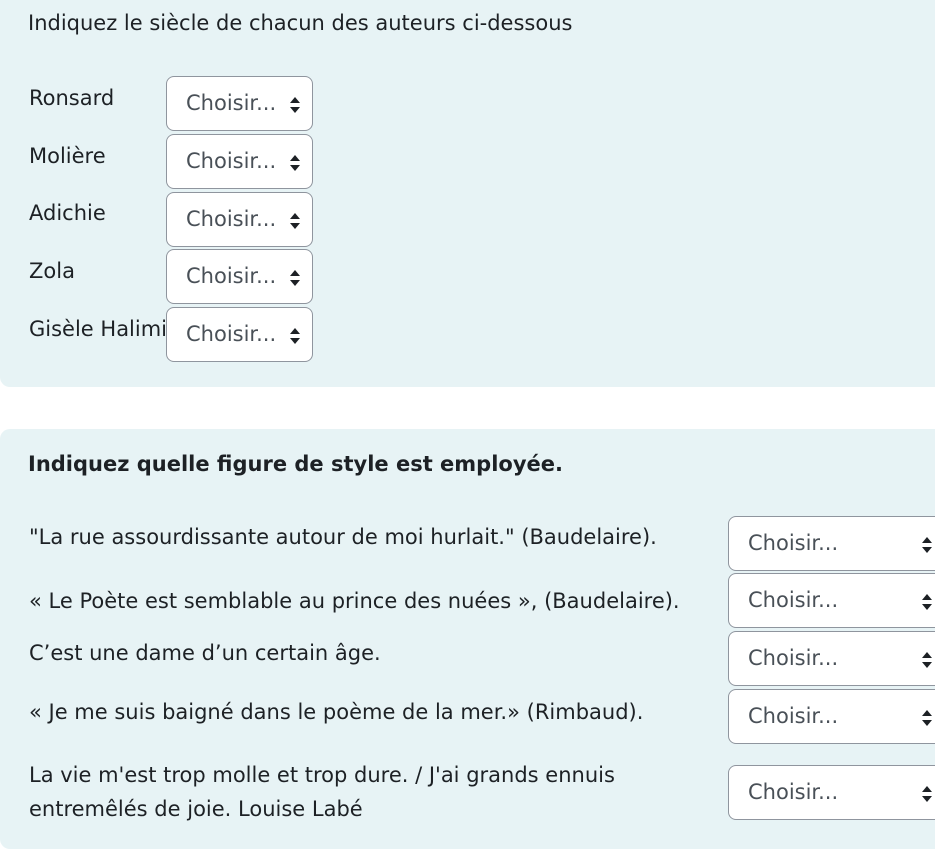 The width and height of the screenshot is (935, 849). What do you see at coordinates (72, 98) in the screenshot?
I see `author-label-ronsard: Ronsard` at bounding box center [72, 98].